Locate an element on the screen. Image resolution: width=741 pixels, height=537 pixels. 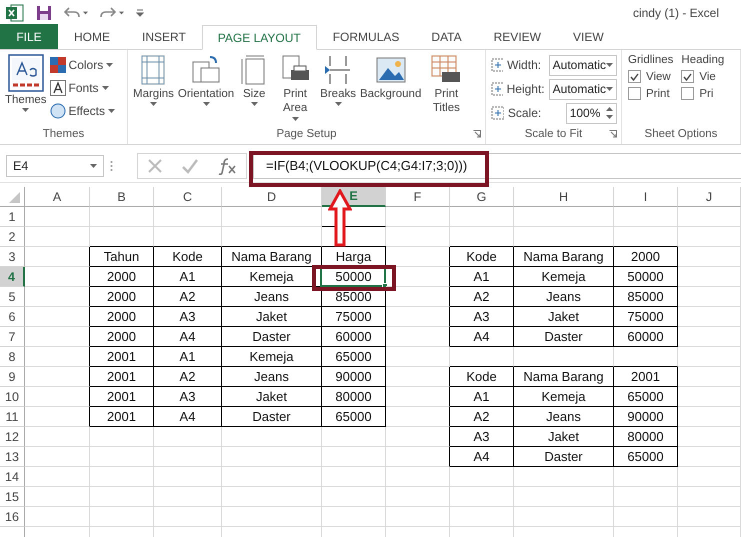
table-cell: 65000 is located at coordinates (646, 457).